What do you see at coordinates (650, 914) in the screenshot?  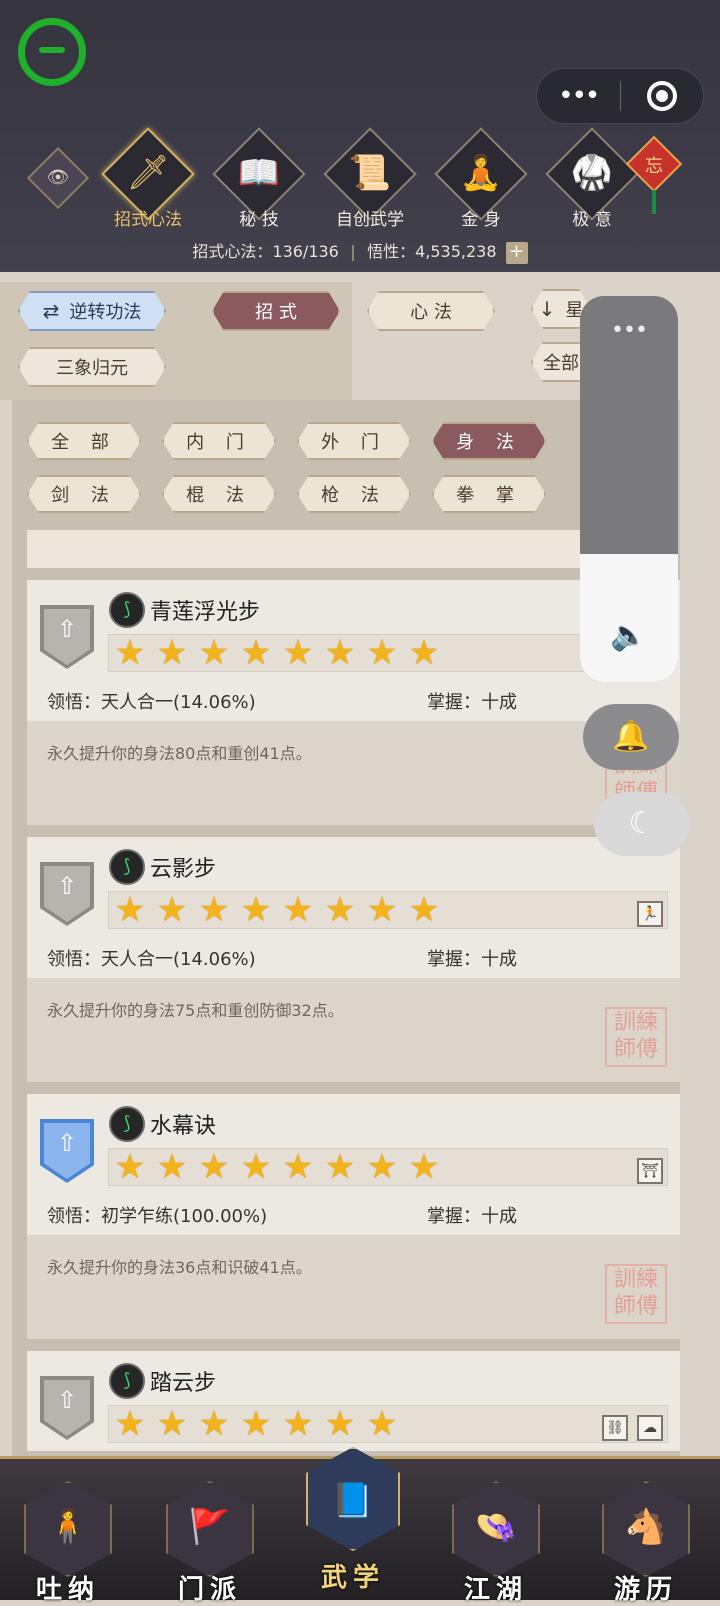 I see `running-figure-icon: 🏃` at bounding box center [650, 914].